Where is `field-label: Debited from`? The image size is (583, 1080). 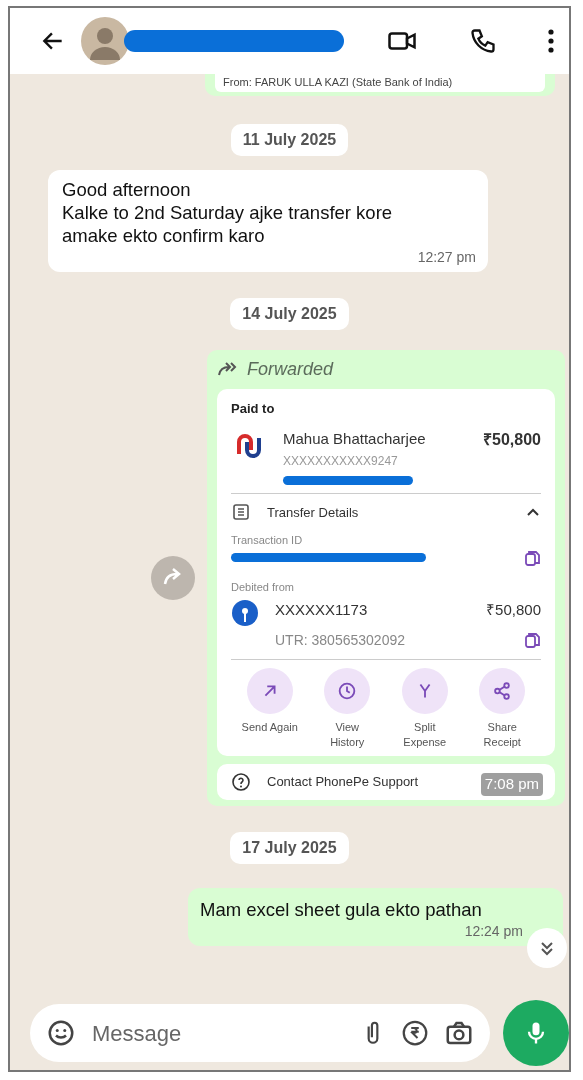 field-label: Debited from is located at coordinates (263, 587).